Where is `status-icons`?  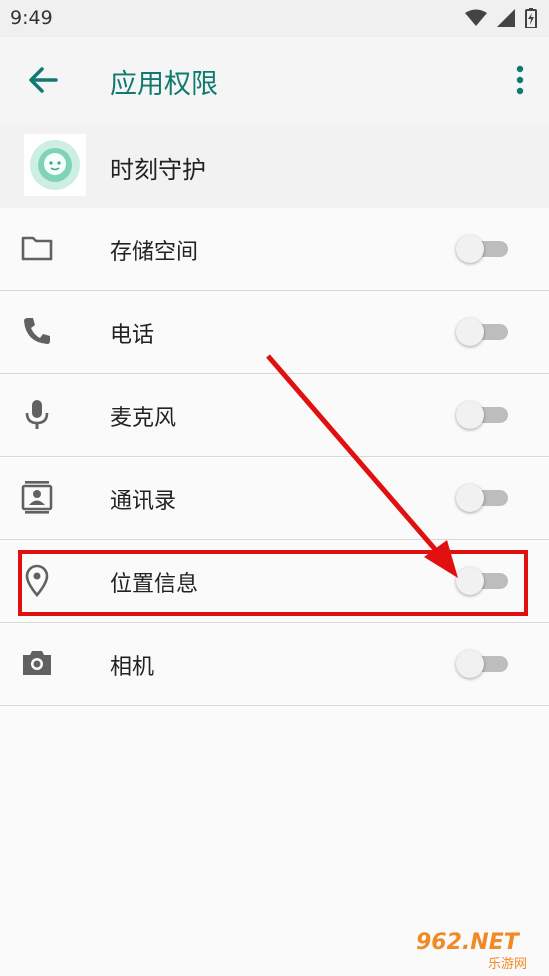
status-icons is located at coordinates (501, 18).